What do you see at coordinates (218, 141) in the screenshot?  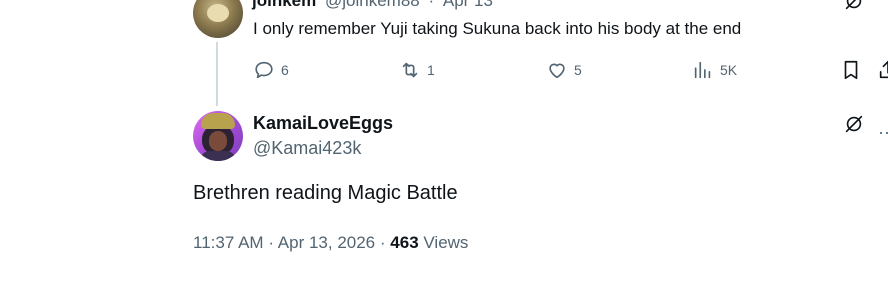 I see `avatar-face` at bounding box center [218, 141].